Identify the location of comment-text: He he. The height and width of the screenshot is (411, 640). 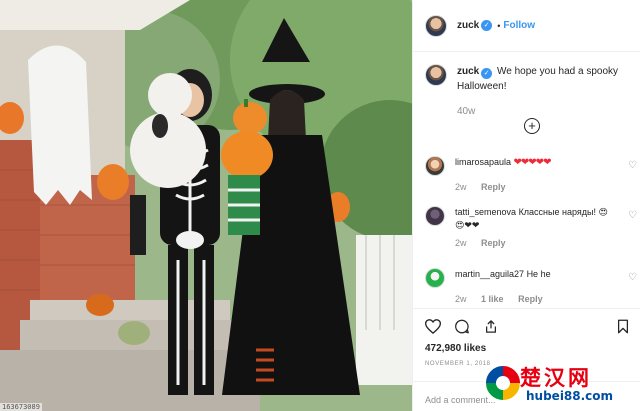
(538, 274).